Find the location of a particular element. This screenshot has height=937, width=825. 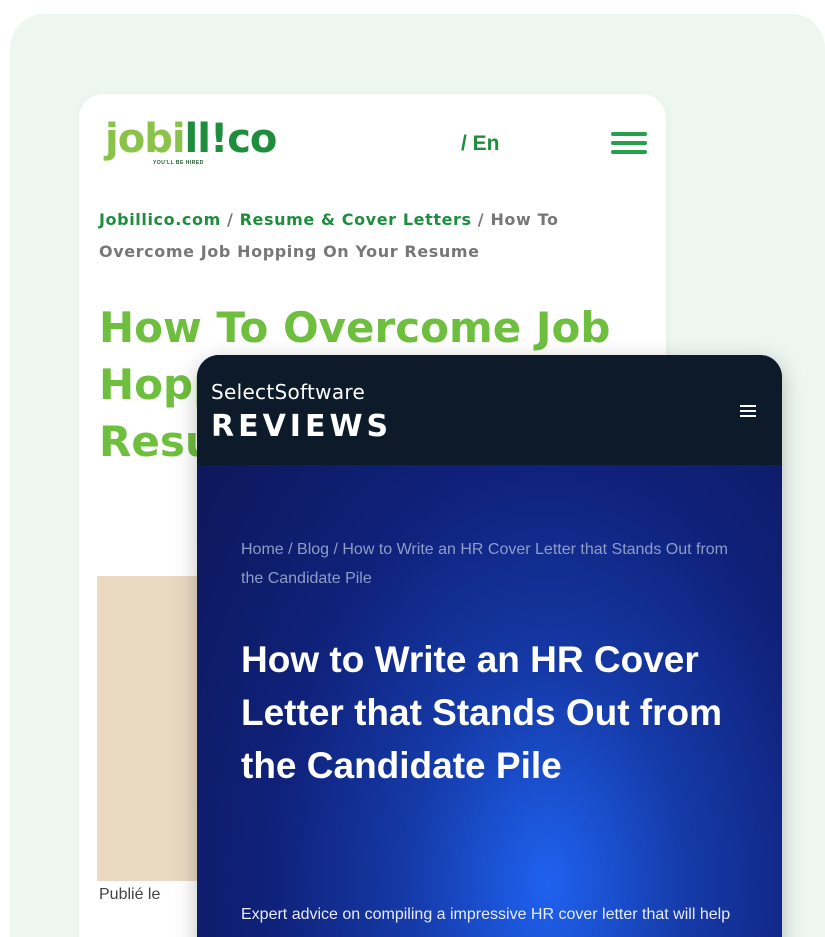

ss-logo-top-text: SelectSoftware is located at coordinates (288, 392).